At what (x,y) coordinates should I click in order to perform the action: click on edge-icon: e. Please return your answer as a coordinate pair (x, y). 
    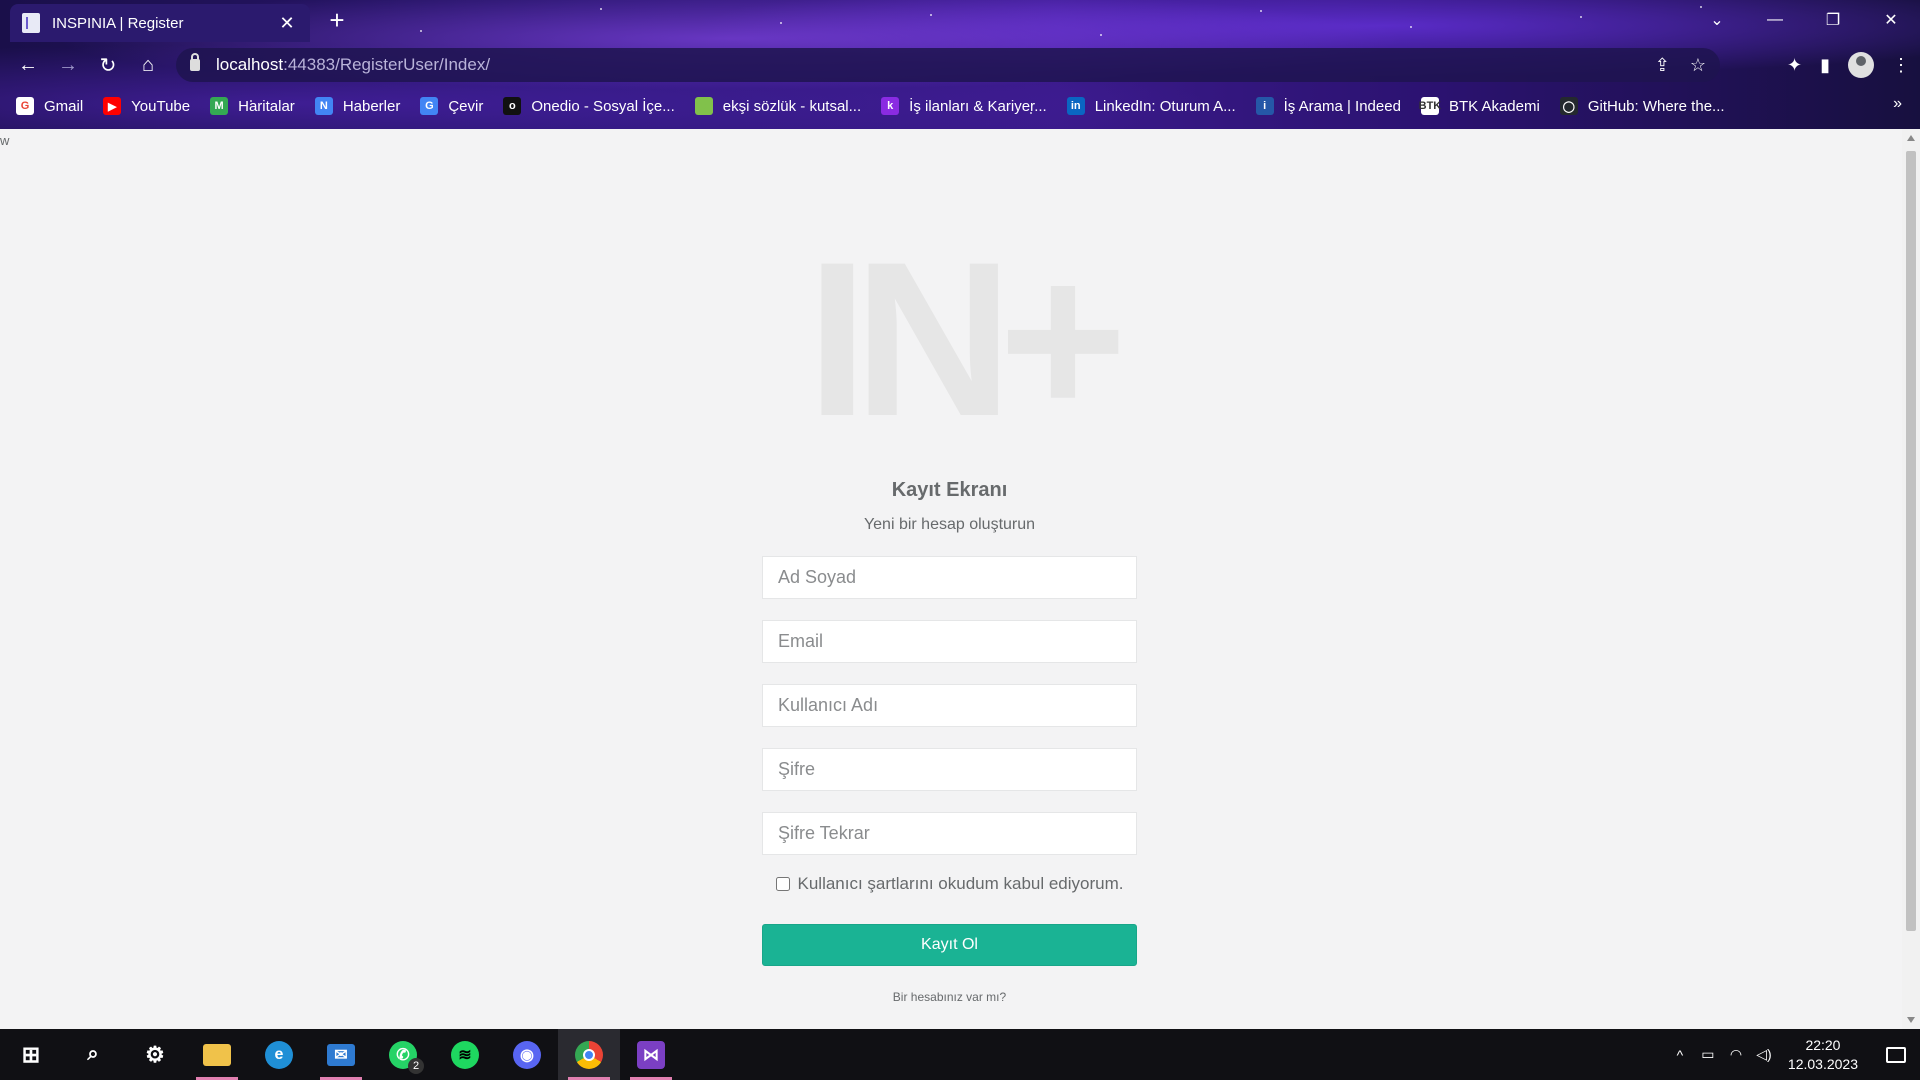
    Looking at the image, I should click on (279, 1054).